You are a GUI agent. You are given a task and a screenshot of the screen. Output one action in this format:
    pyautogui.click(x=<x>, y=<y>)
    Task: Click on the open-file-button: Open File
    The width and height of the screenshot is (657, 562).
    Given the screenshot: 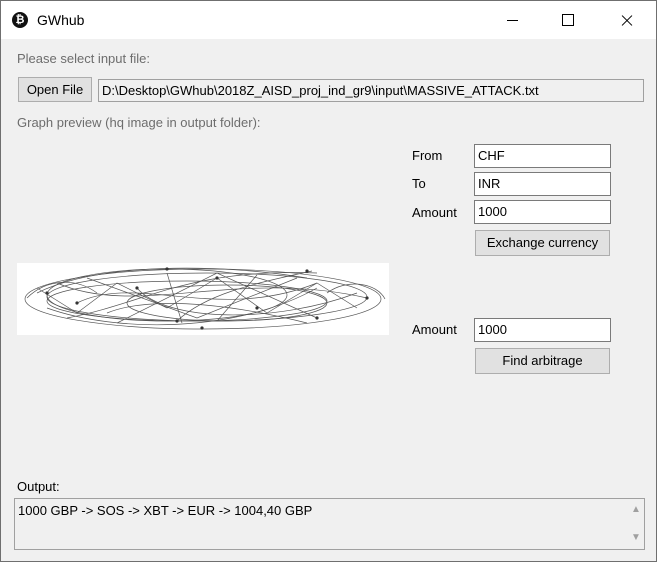 What is the action you would take?
    pyautogui.click(x=55, y=89)
    